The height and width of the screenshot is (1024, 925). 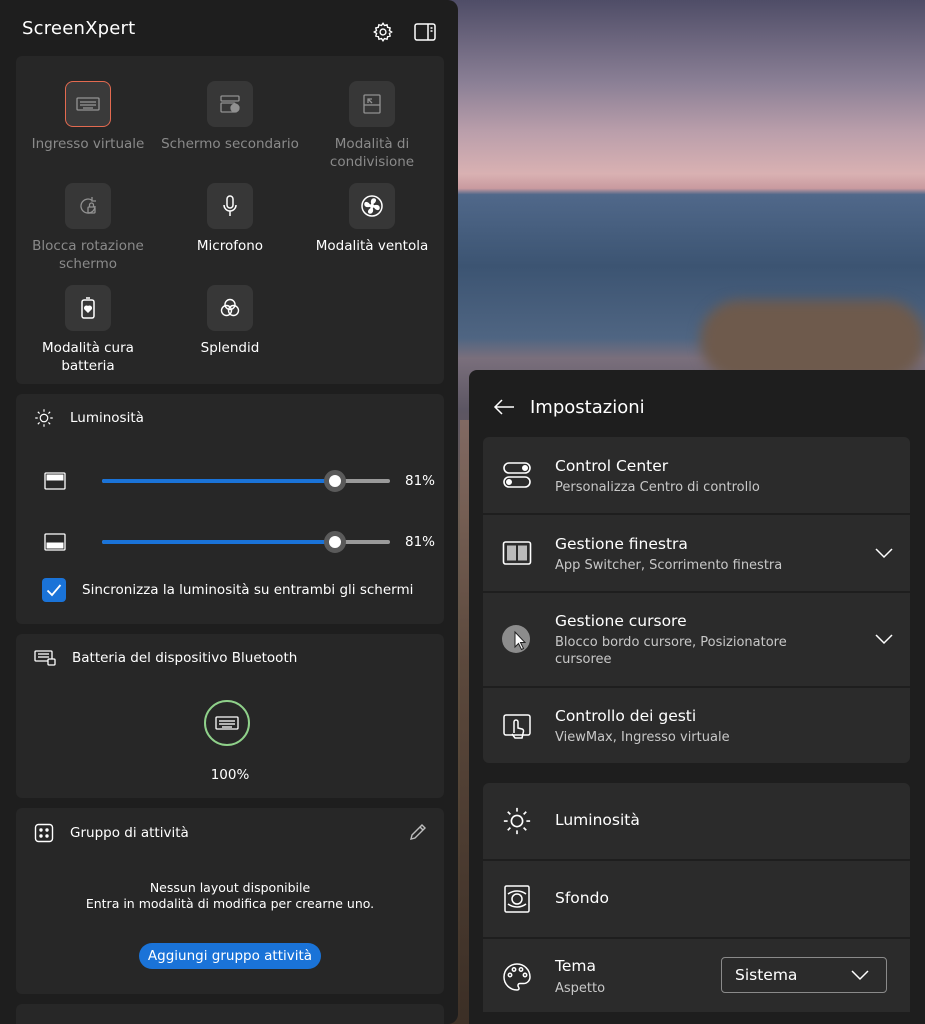 I want to click on bluetooth-header: Batteria del dispositivo Bluetooth, so click(x=165, y=658).